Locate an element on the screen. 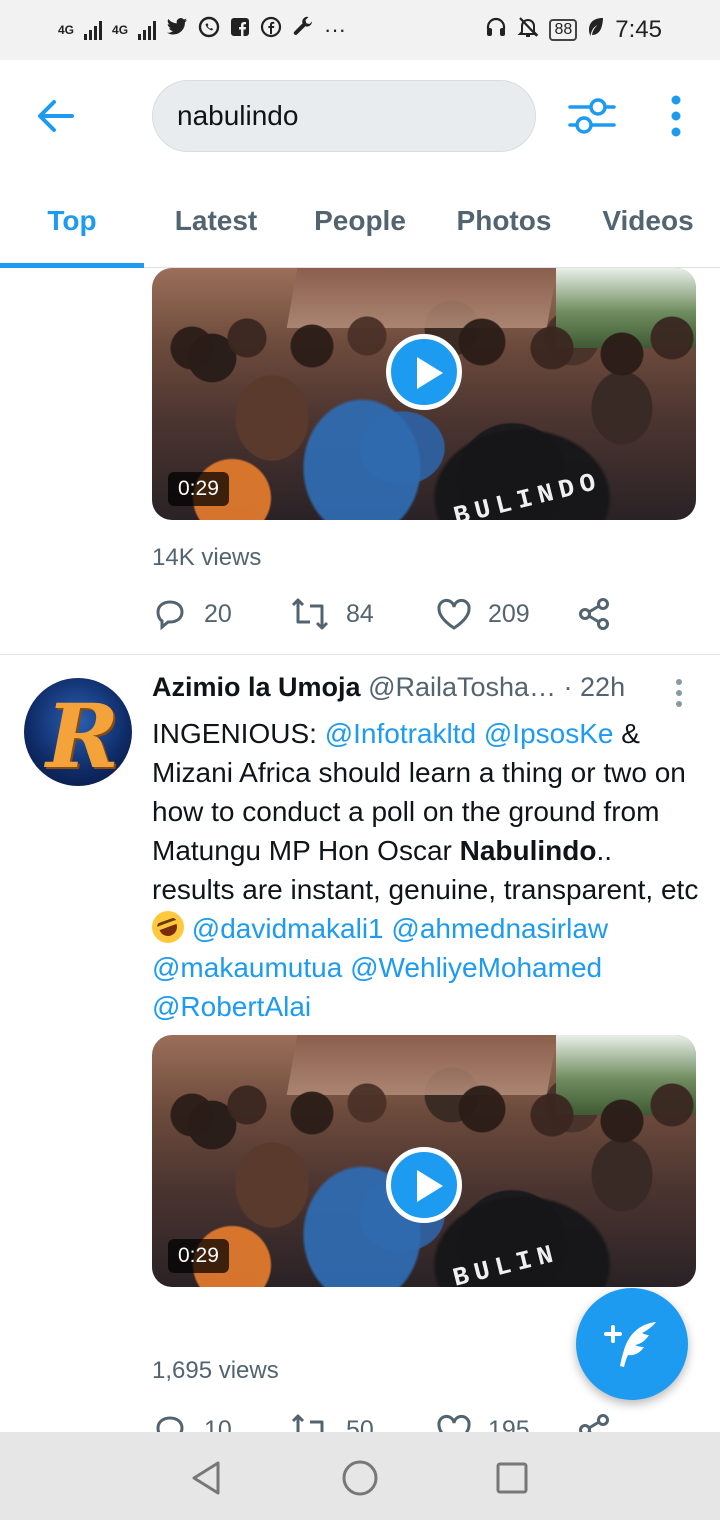  tweet-actions: 20 84 209 is located at coordinates (412, 614).